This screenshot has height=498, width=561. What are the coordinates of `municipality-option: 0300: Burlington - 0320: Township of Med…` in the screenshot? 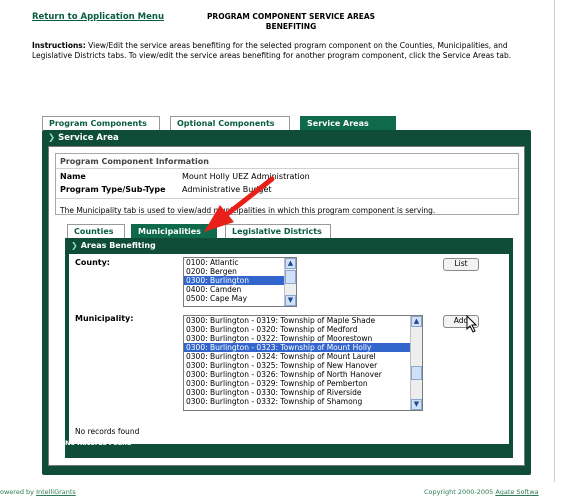 It's located at (303, 329).